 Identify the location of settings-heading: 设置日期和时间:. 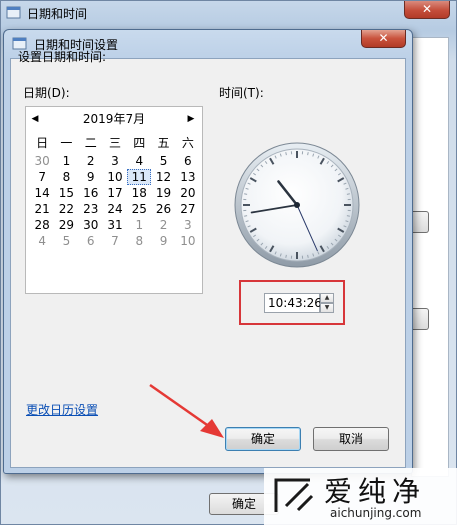
(62, 57).